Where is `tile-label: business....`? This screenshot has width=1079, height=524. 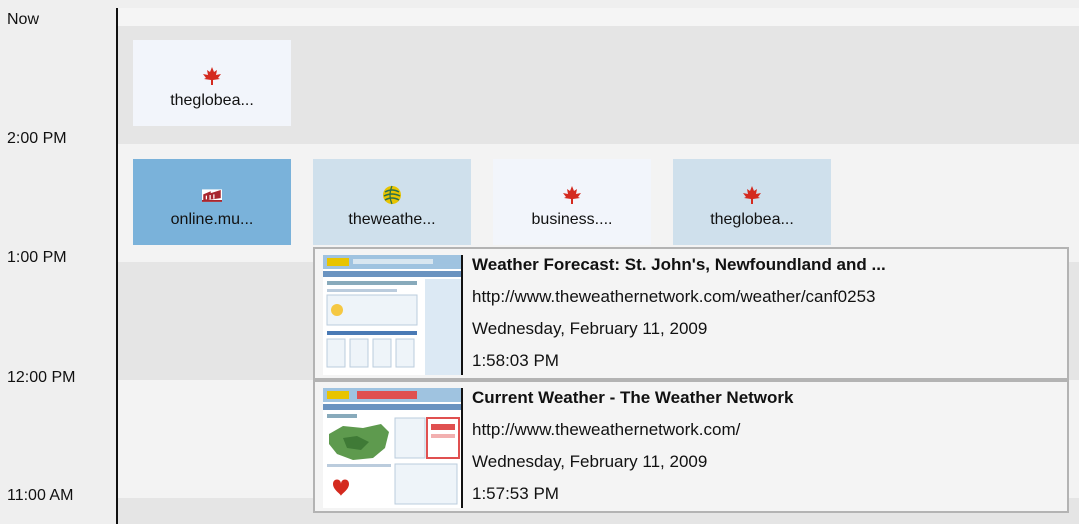
tile-label: business.... is located at coordinates (572, 219).